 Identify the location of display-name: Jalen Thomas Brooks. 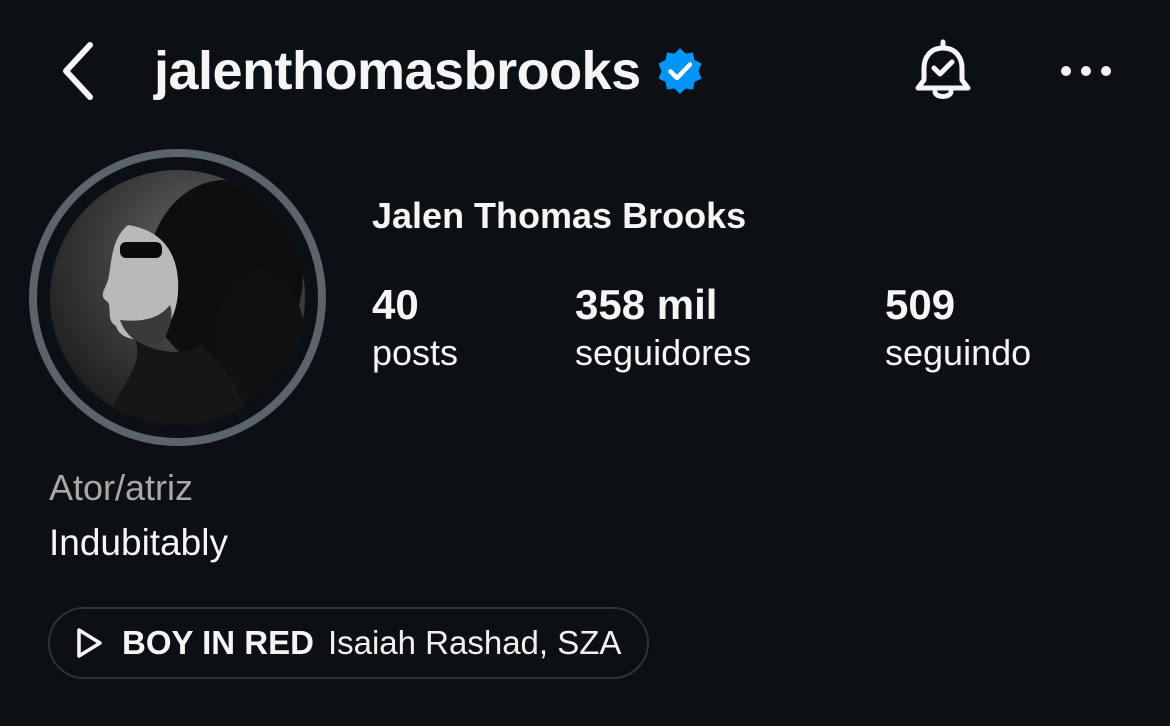
(559, 215).